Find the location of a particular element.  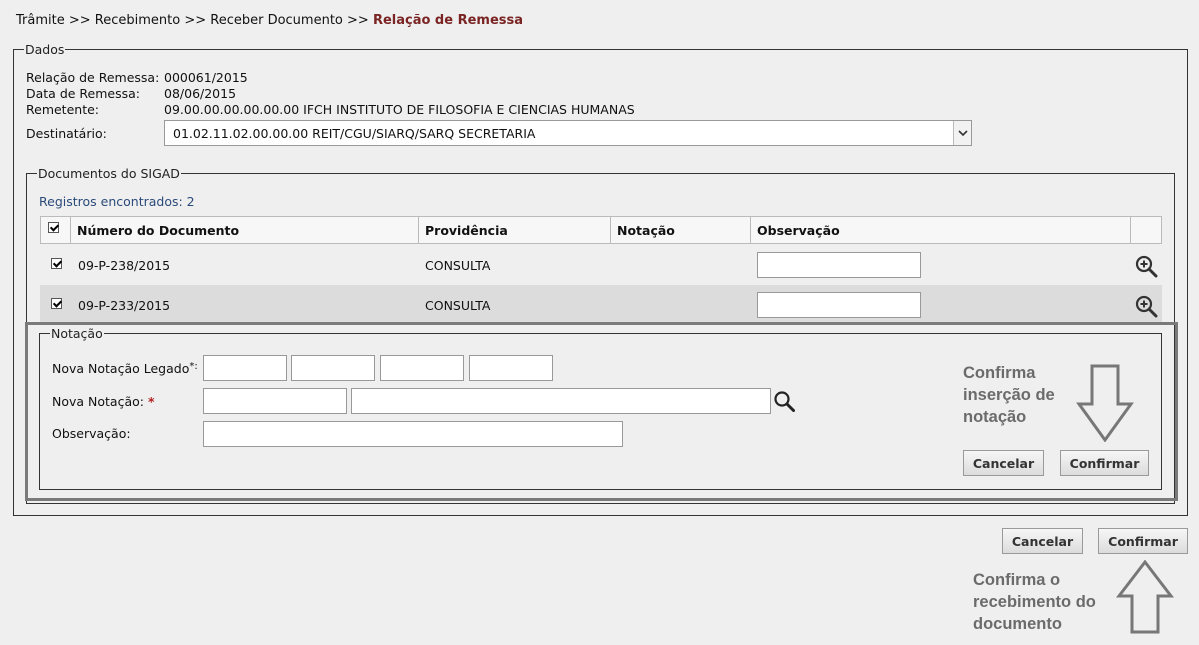

col-actions is located at coordinates (1146, 230).